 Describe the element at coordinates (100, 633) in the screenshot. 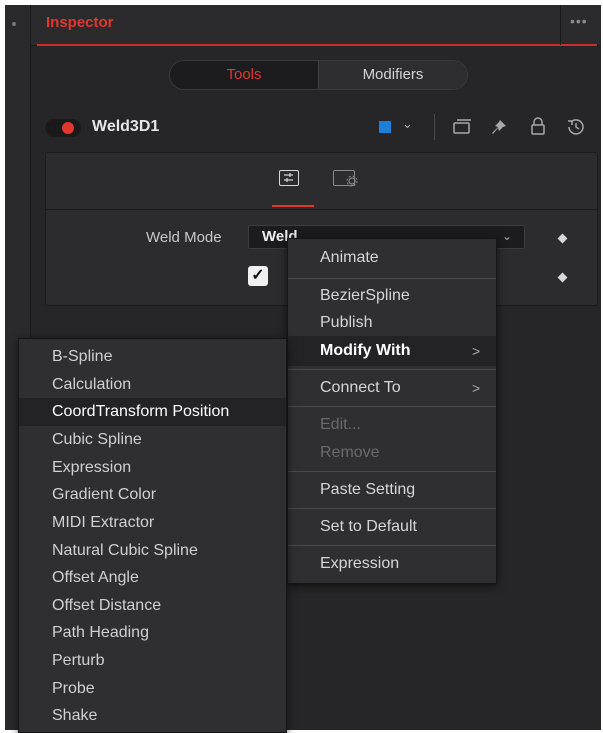

I see `submenu-item-path-heading: Path Heading` at that location.